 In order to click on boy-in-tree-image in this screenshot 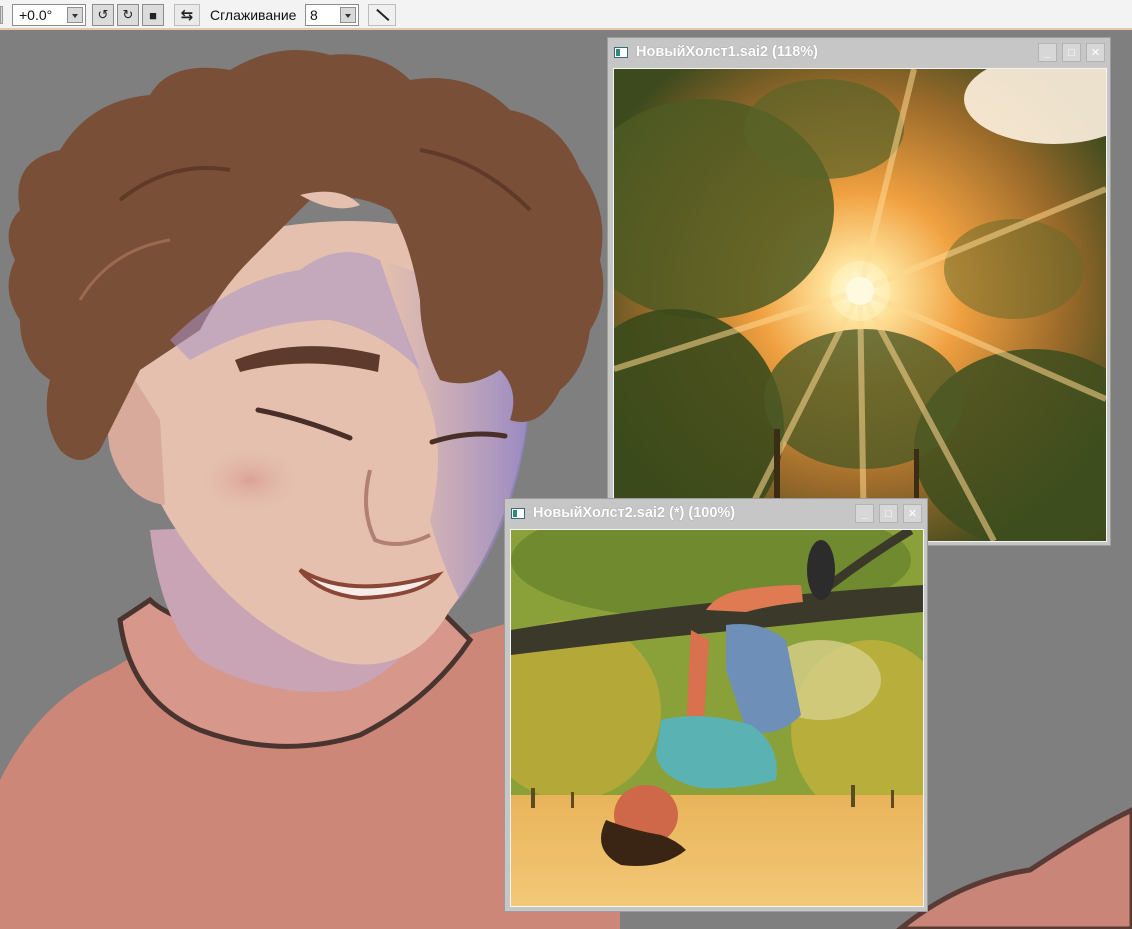, I will do `click(717, 718)`.